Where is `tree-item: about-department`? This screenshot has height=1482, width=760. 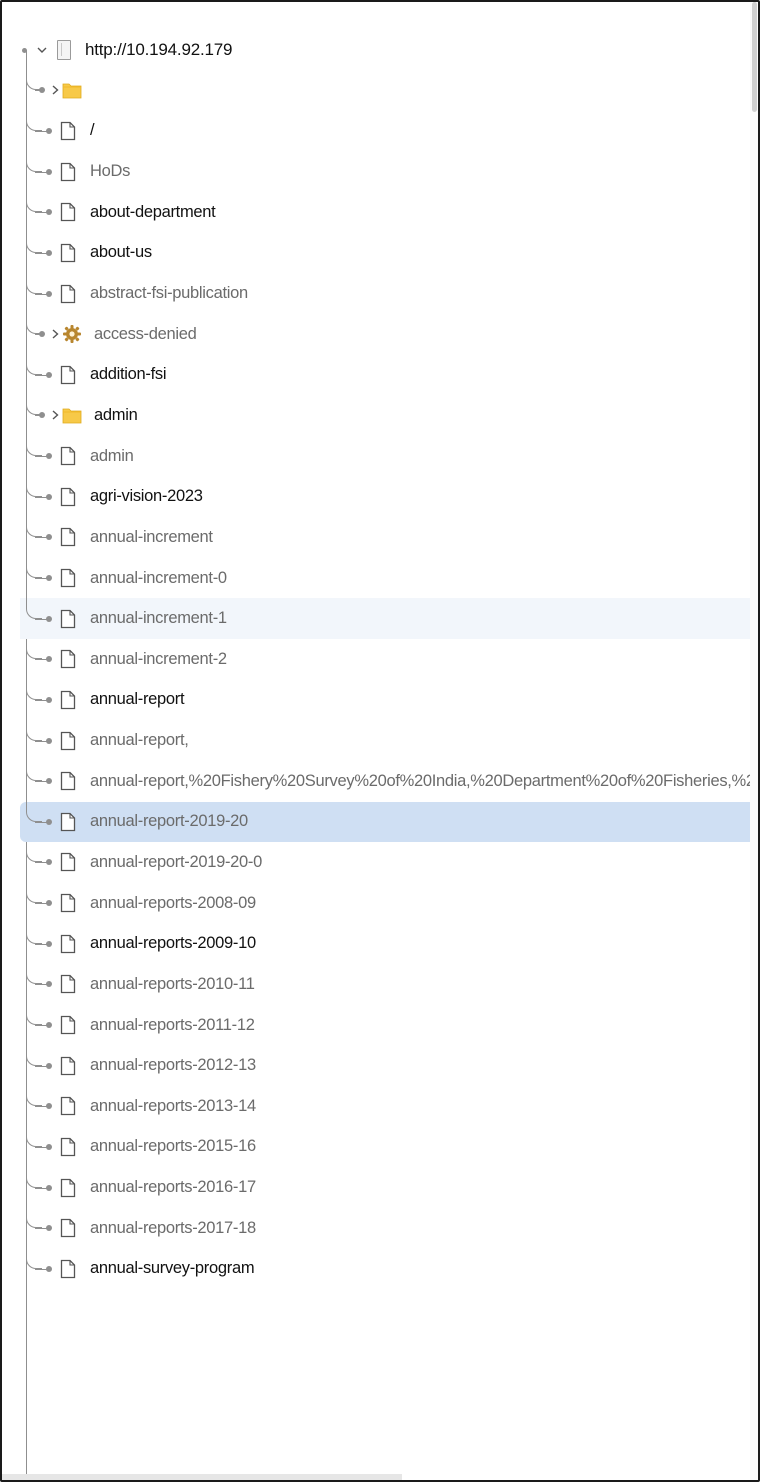
tree-item: about-department is located at coordinates (380, 212).